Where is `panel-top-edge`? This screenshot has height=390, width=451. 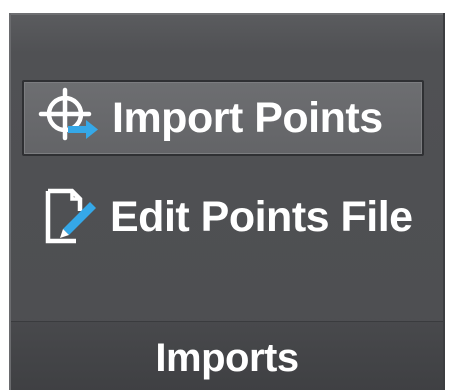 panel-top-edge is located at coordinates (227, 14).